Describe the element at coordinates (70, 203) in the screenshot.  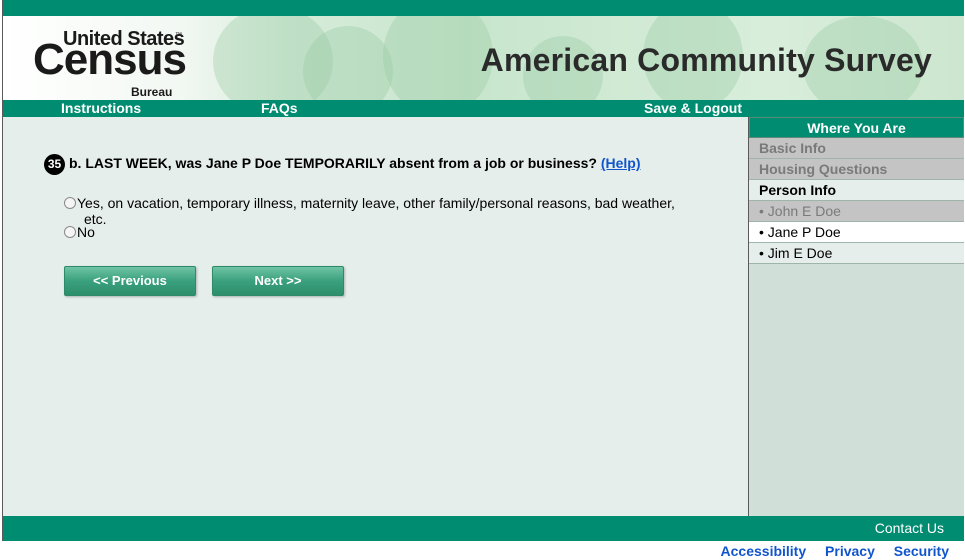
I see `radio-yes` at that location.